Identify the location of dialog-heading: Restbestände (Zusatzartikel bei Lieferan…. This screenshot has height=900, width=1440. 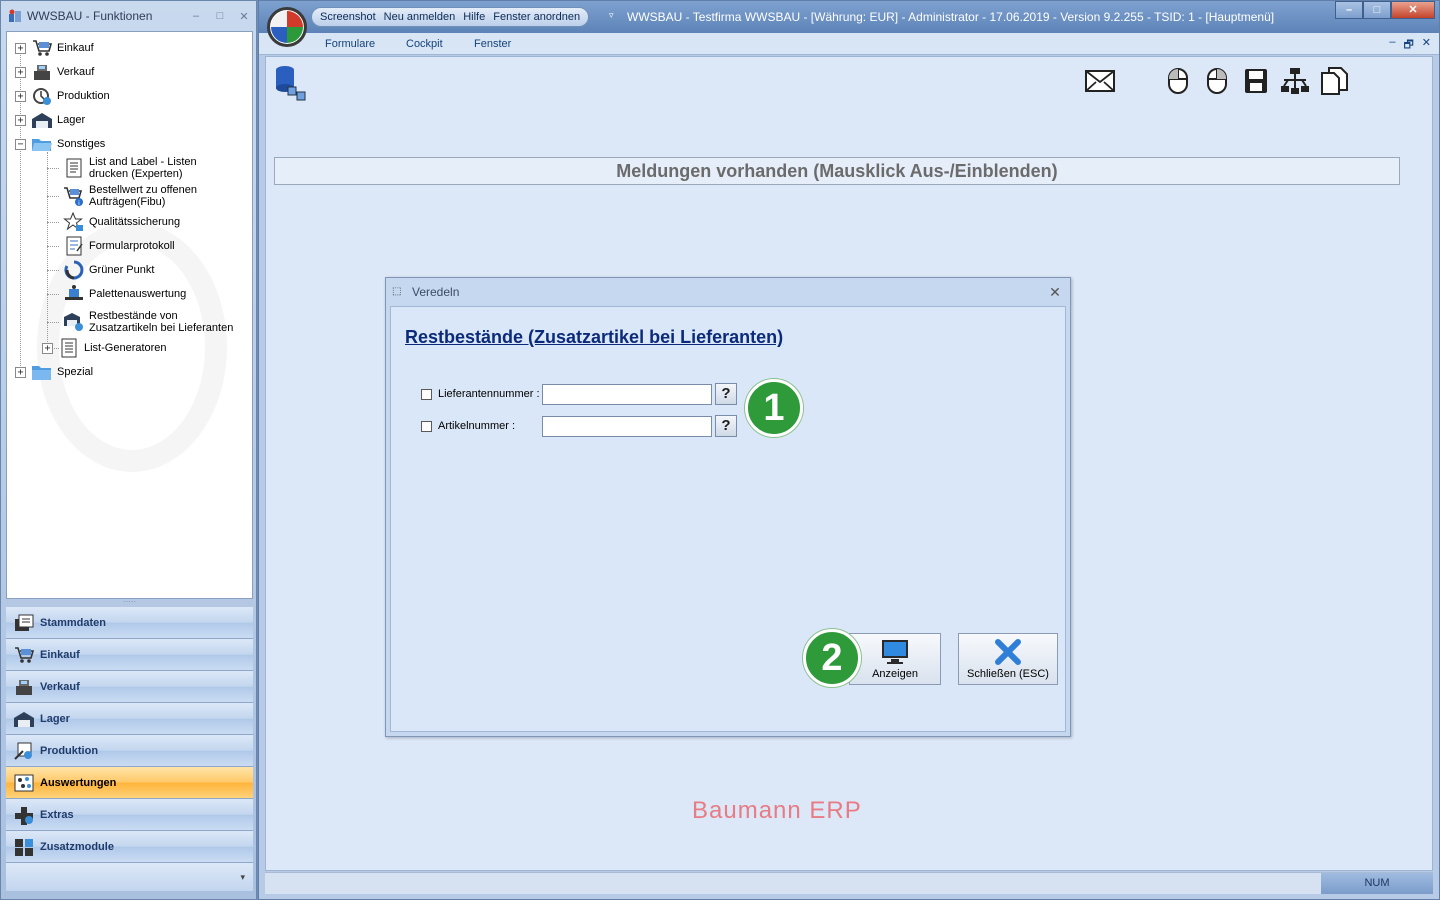
(594, 337).